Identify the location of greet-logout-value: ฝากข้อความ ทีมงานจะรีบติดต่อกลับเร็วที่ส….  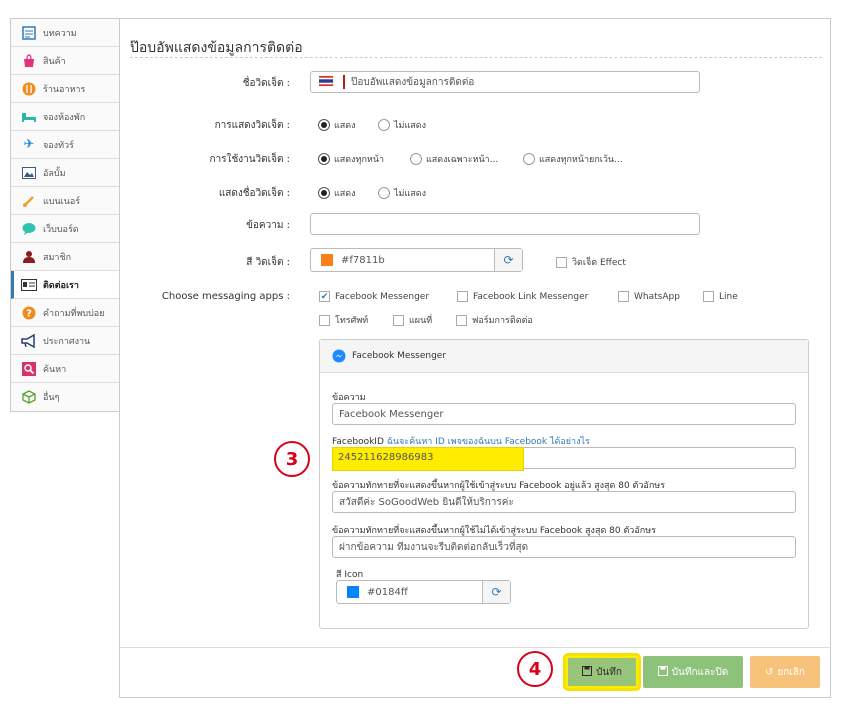
(434, 547).